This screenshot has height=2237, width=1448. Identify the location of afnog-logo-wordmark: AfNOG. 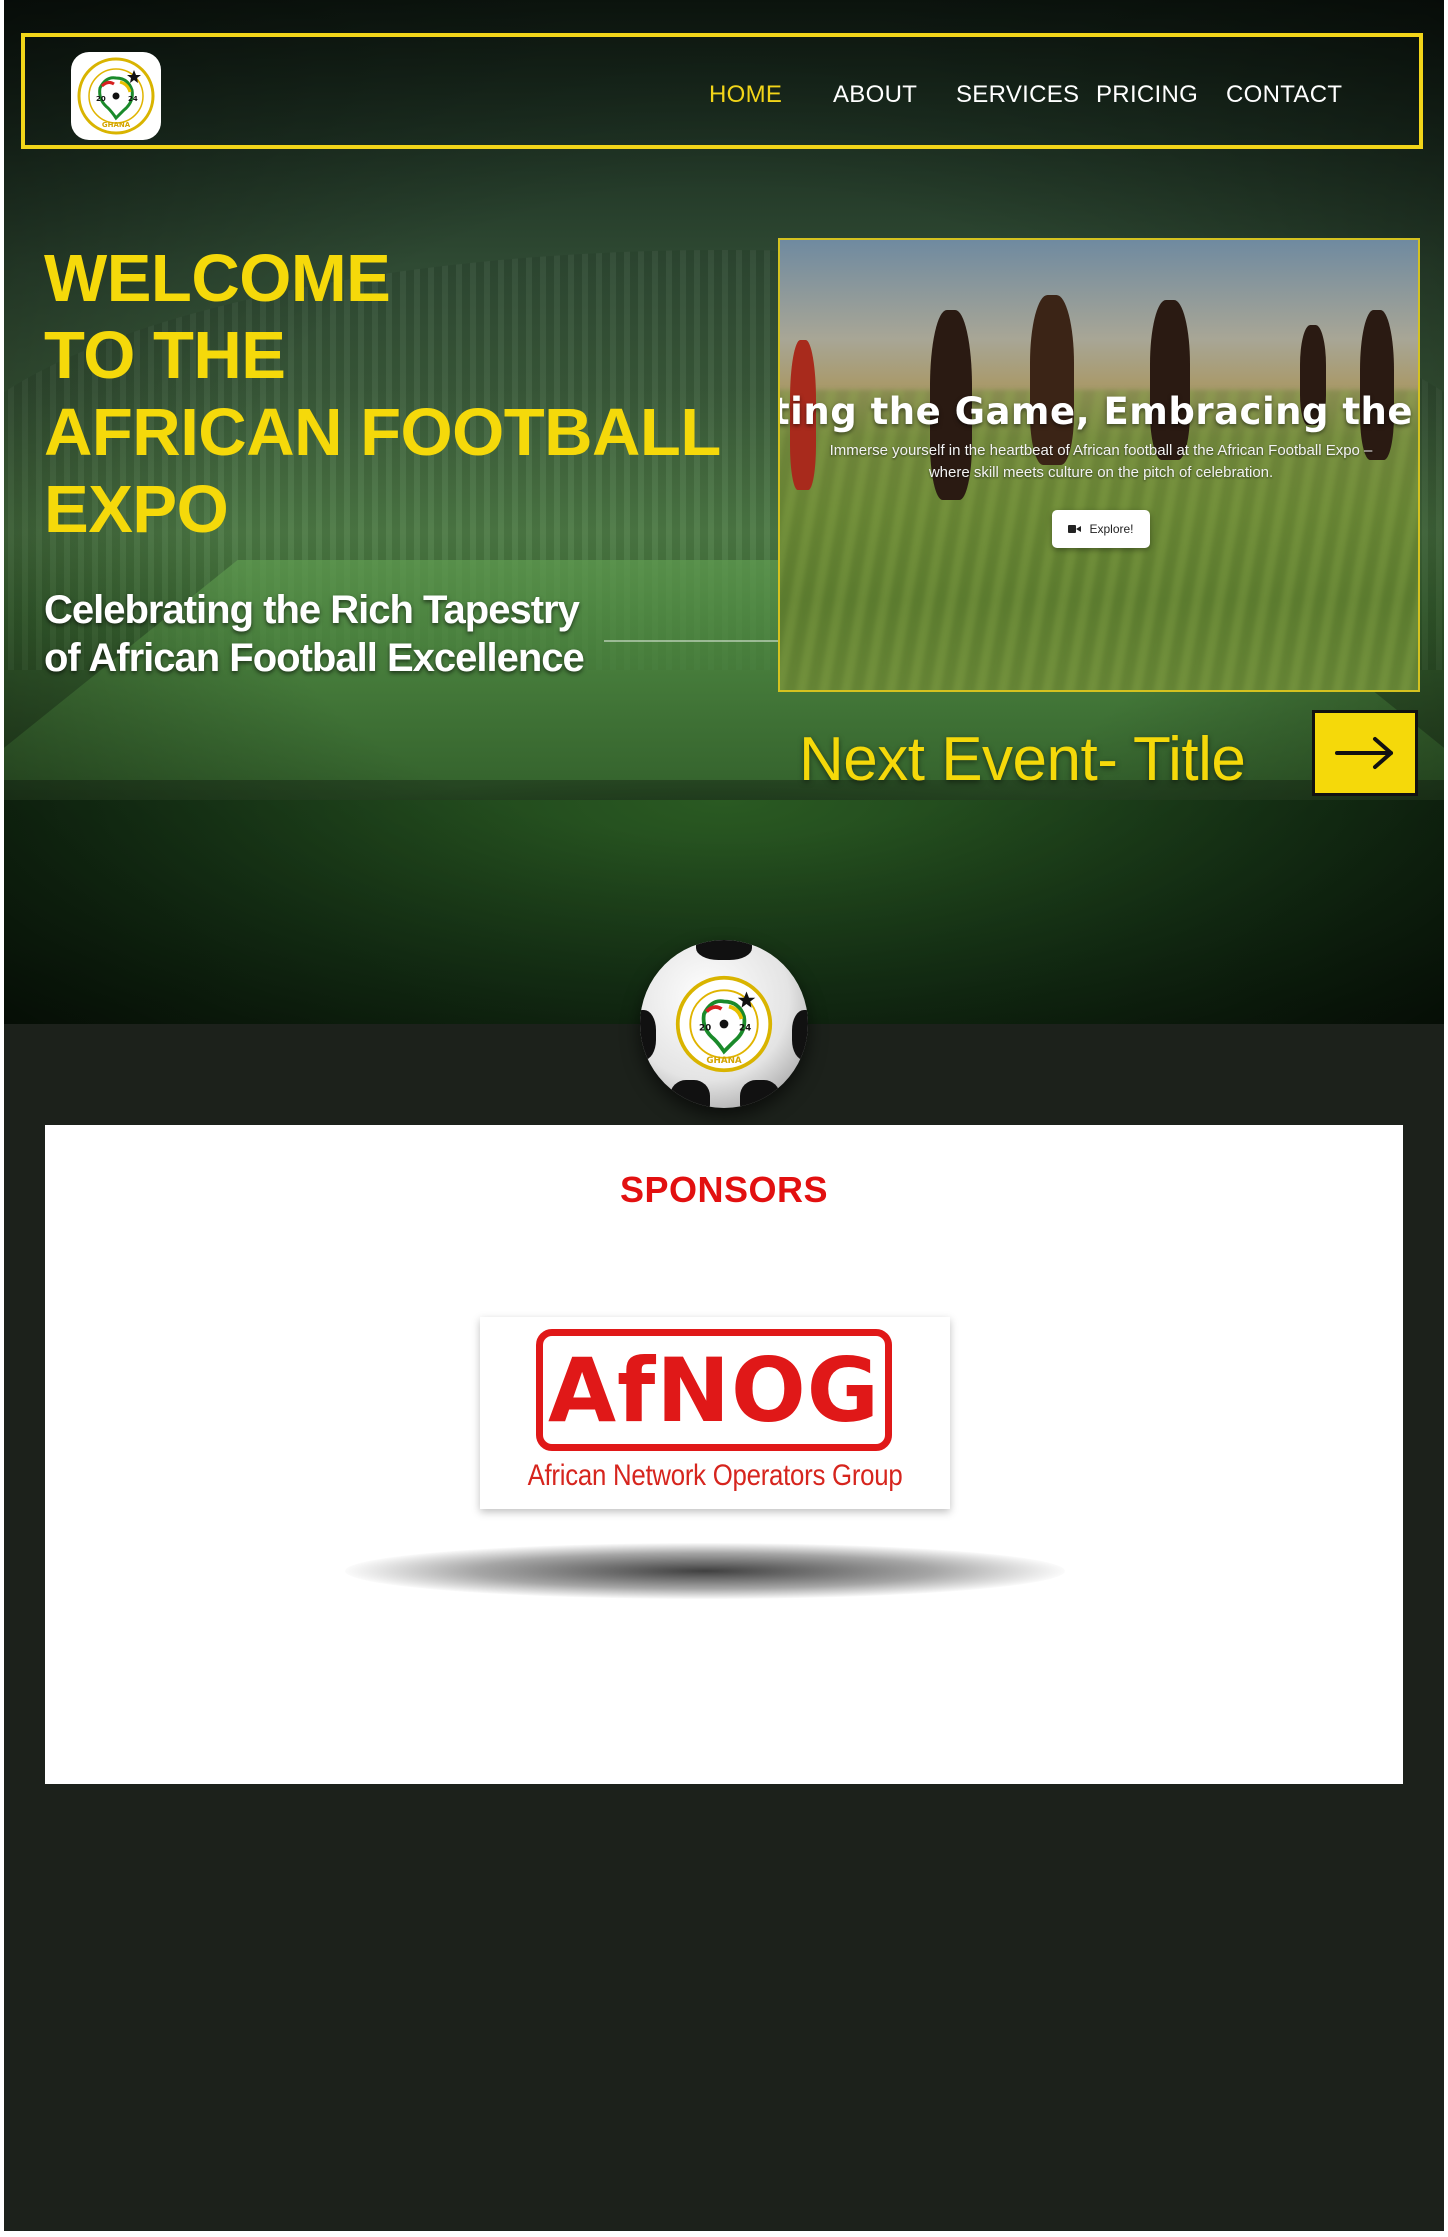
(714, 1390).